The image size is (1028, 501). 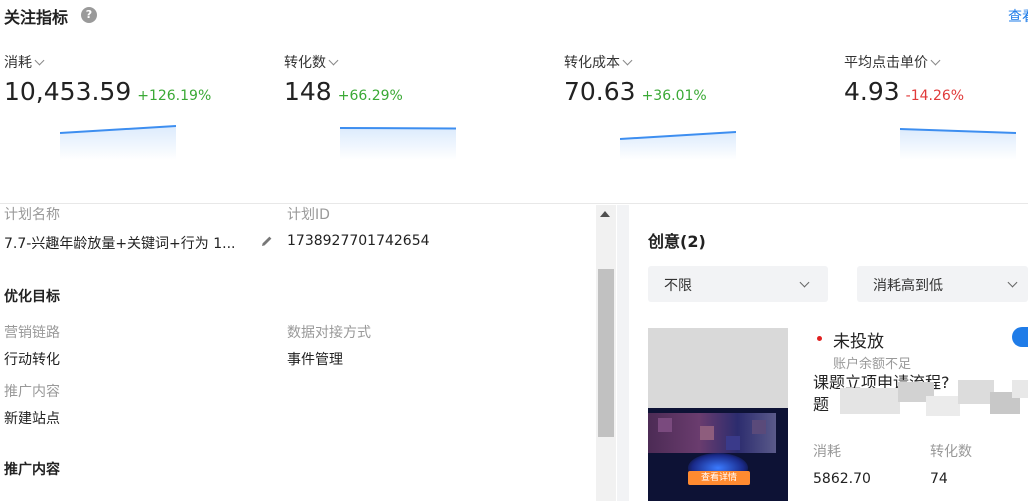 What do you see at coordinates (32, 470) in the screenshot?
I see `promo-content-heading: 推广内容` at bounding box center [32, 470].